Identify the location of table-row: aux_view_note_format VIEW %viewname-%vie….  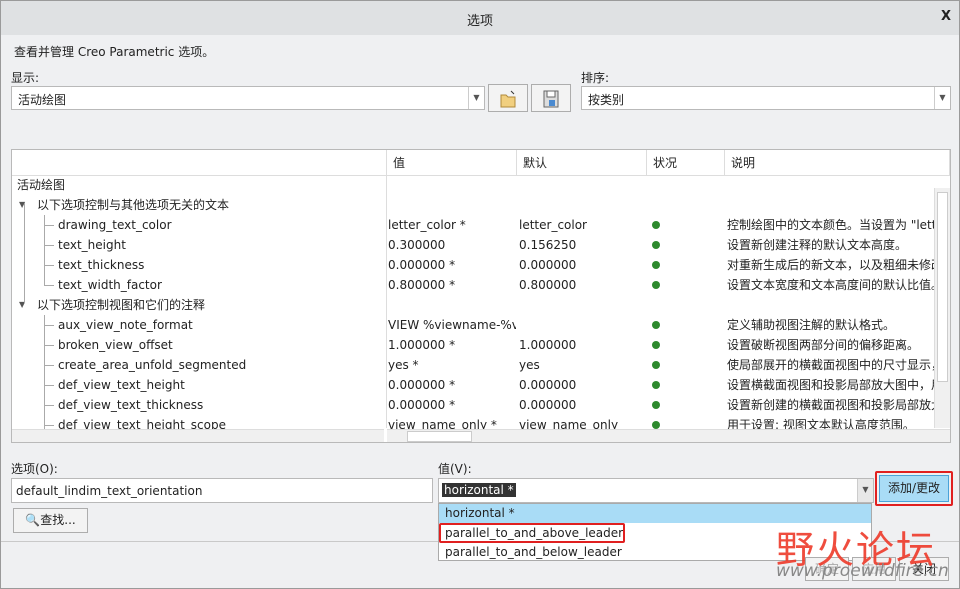
(473, 325).